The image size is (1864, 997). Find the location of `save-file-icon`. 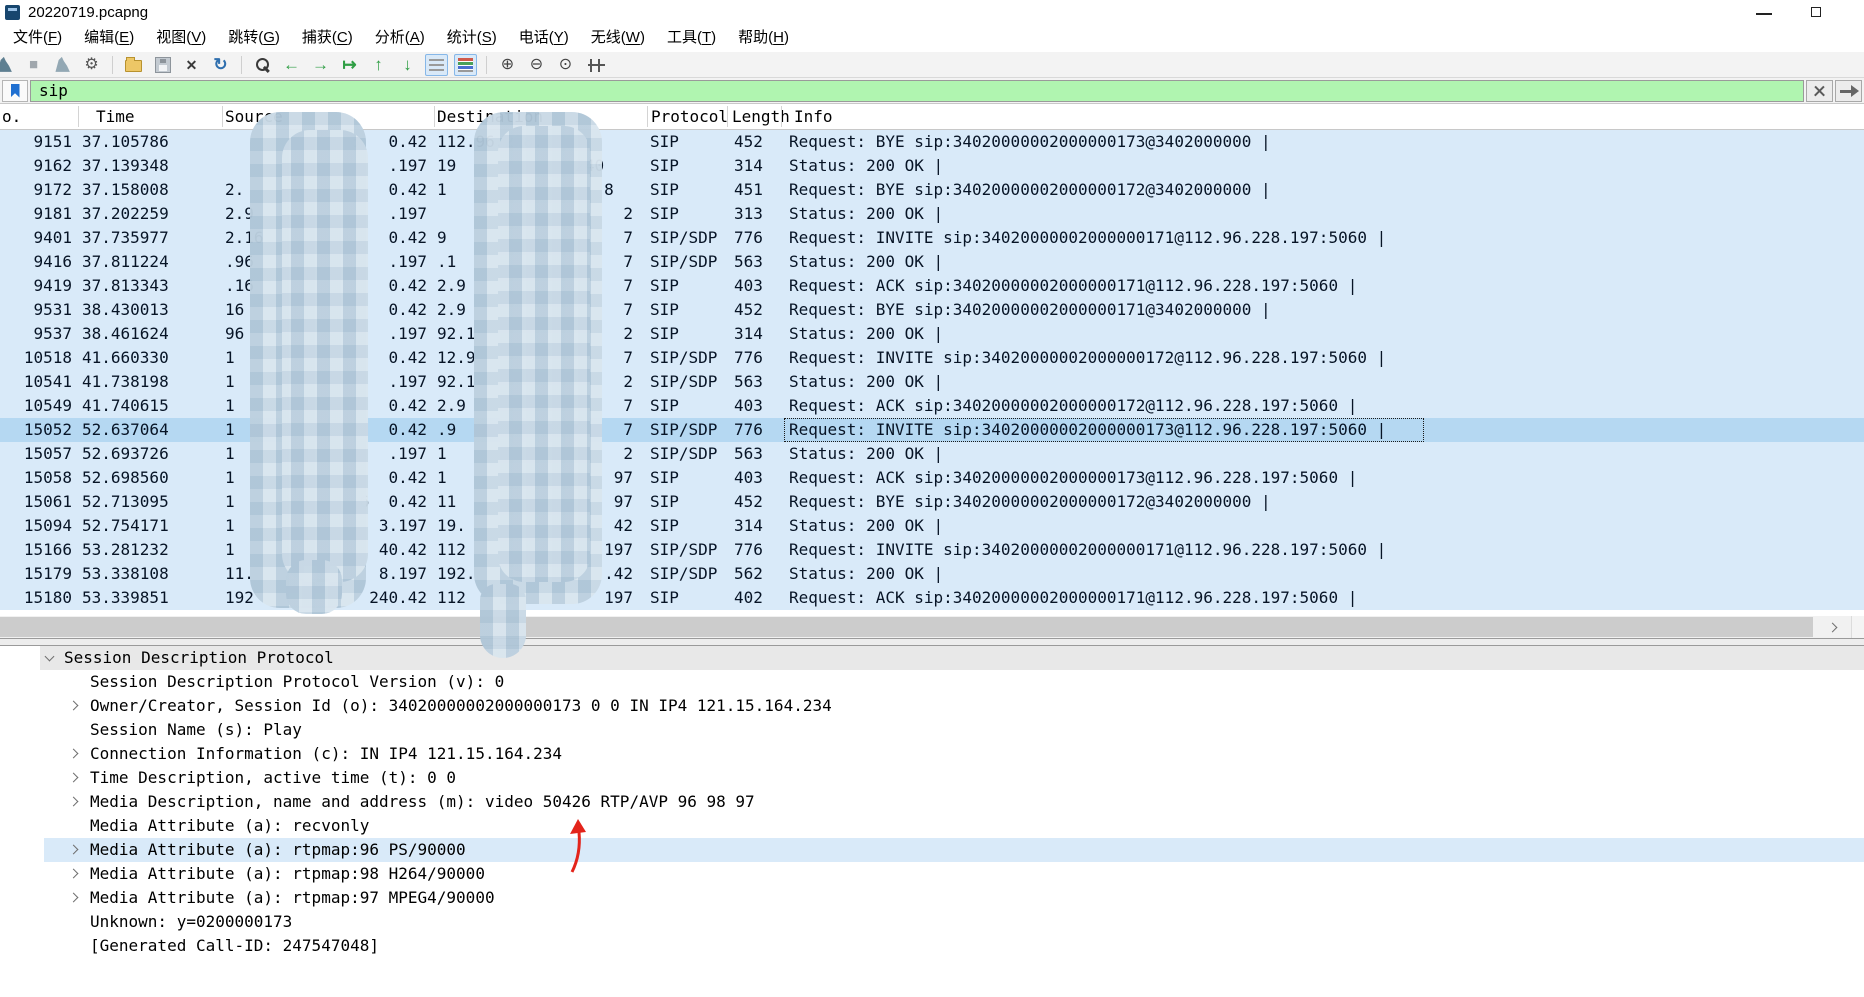

save-file-icon is located at coordinates (162, 65).